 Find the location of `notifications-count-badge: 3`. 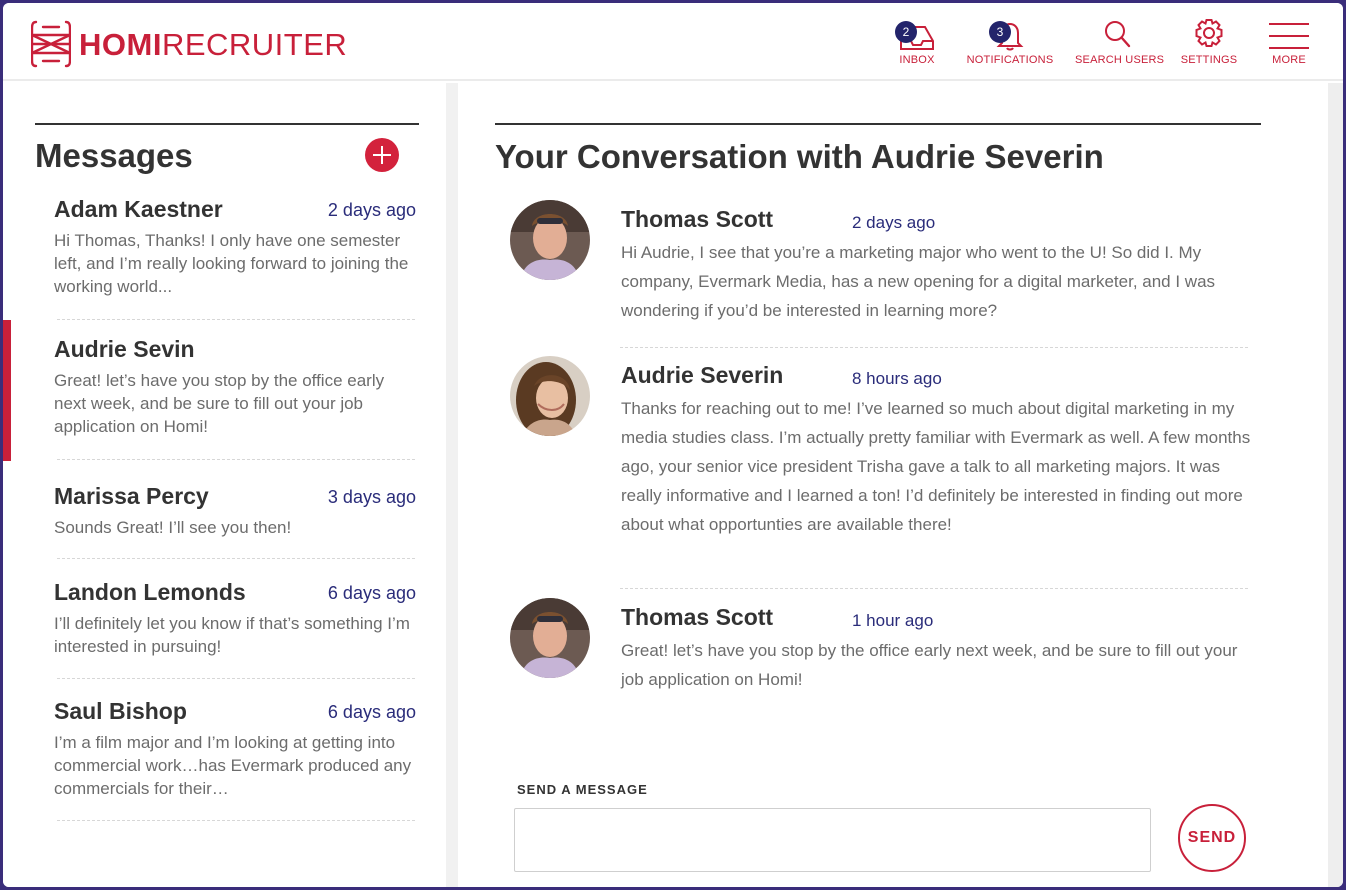

notifications-count-badge: 3 is located at coordinates (1000, 32).